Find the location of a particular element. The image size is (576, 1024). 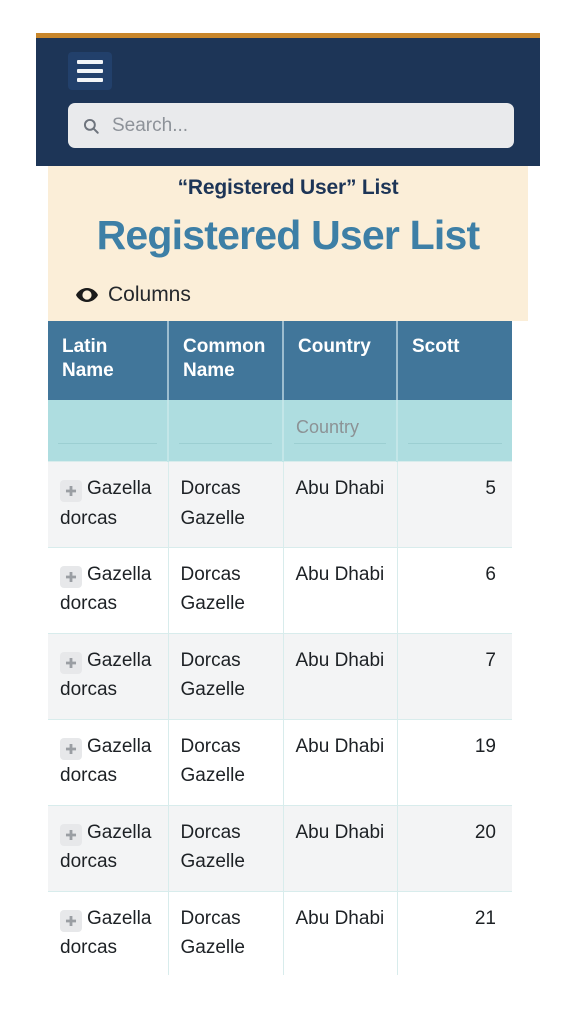

filter-input-latin-name is located at coordinates (107, 429).